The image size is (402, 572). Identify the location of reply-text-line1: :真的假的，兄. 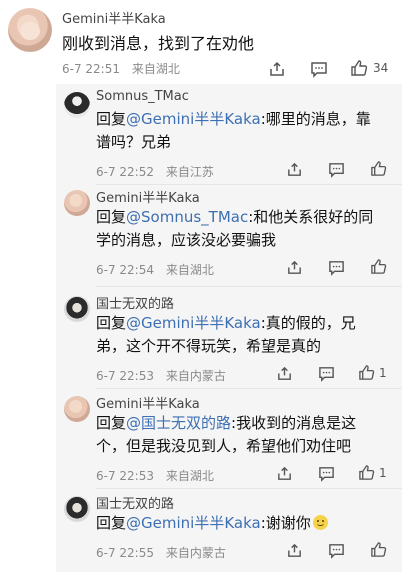
(308, 323).